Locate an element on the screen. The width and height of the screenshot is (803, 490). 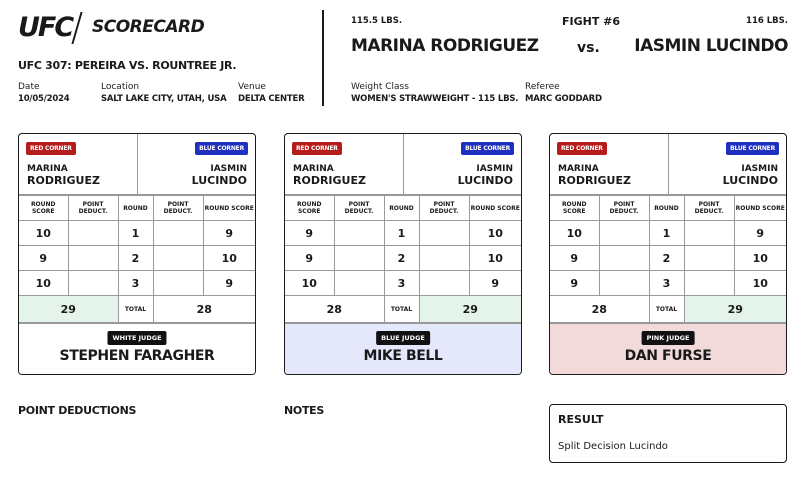
result-box: RESULT Split Decision Lucindo is located at coordinates (668, 433).